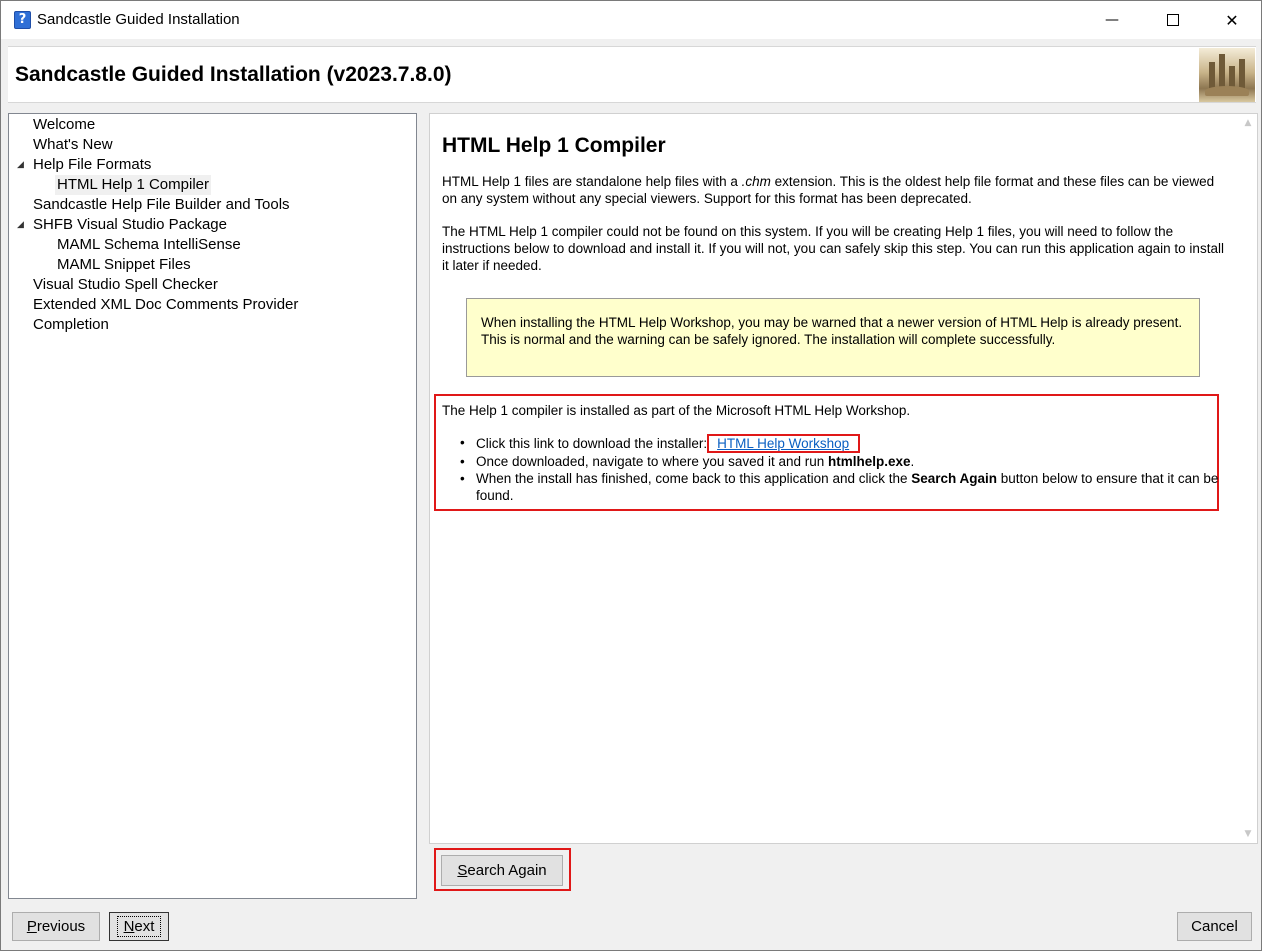 The height and width of the screenshot is (951, 1262). What do you see at coordinates (502, 870) in the screenshot?
I see `search-again-button: Search Again` at bounding box center [502, 870].